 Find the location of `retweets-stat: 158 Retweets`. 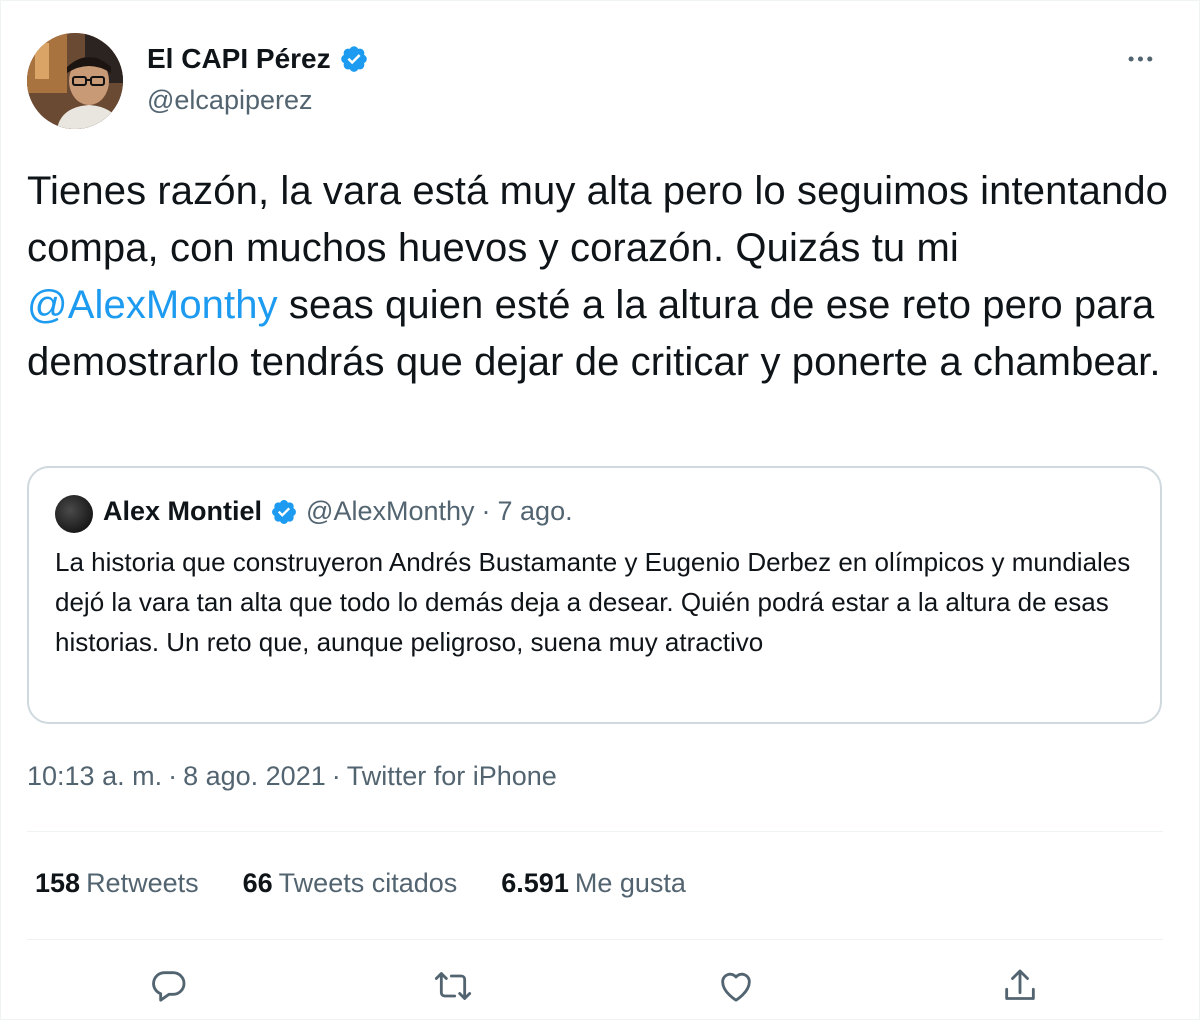

retweets-stat: 158 Retweets is located at coordinates (117, 883).